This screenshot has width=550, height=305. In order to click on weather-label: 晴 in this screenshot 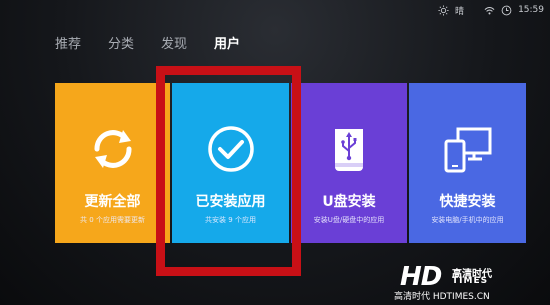, I will do `click(460, 11)`.